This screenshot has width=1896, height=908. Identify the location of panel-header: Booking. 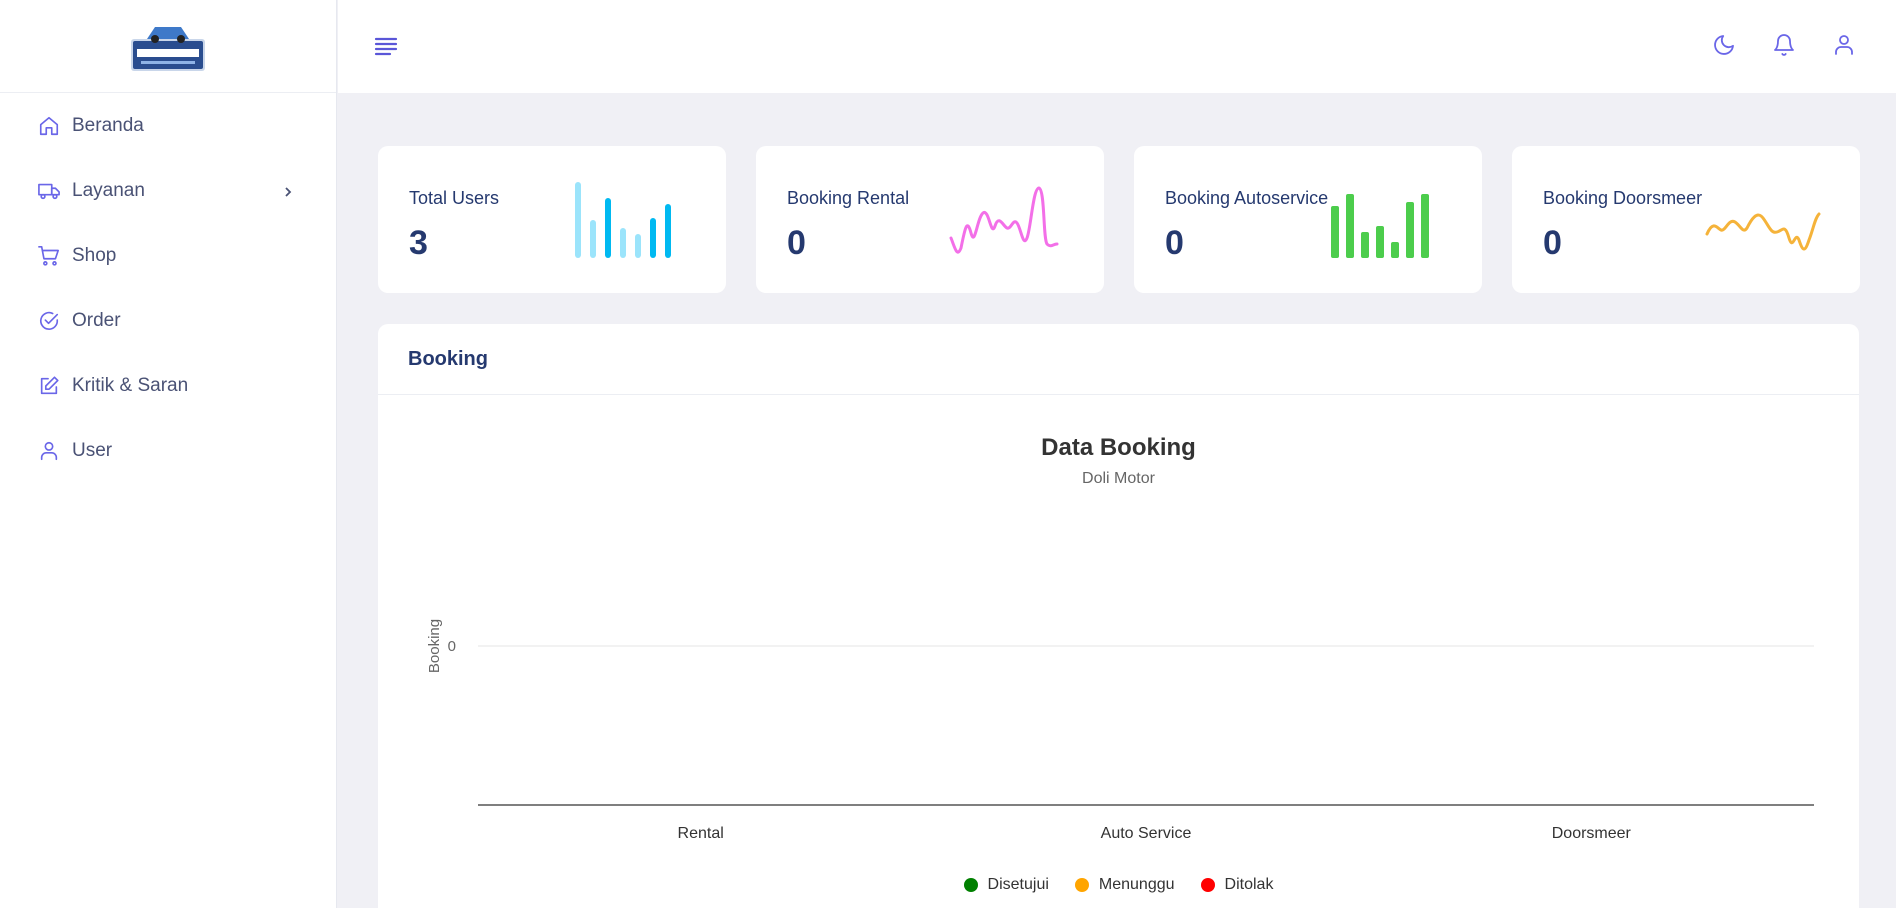
(1118, 359).